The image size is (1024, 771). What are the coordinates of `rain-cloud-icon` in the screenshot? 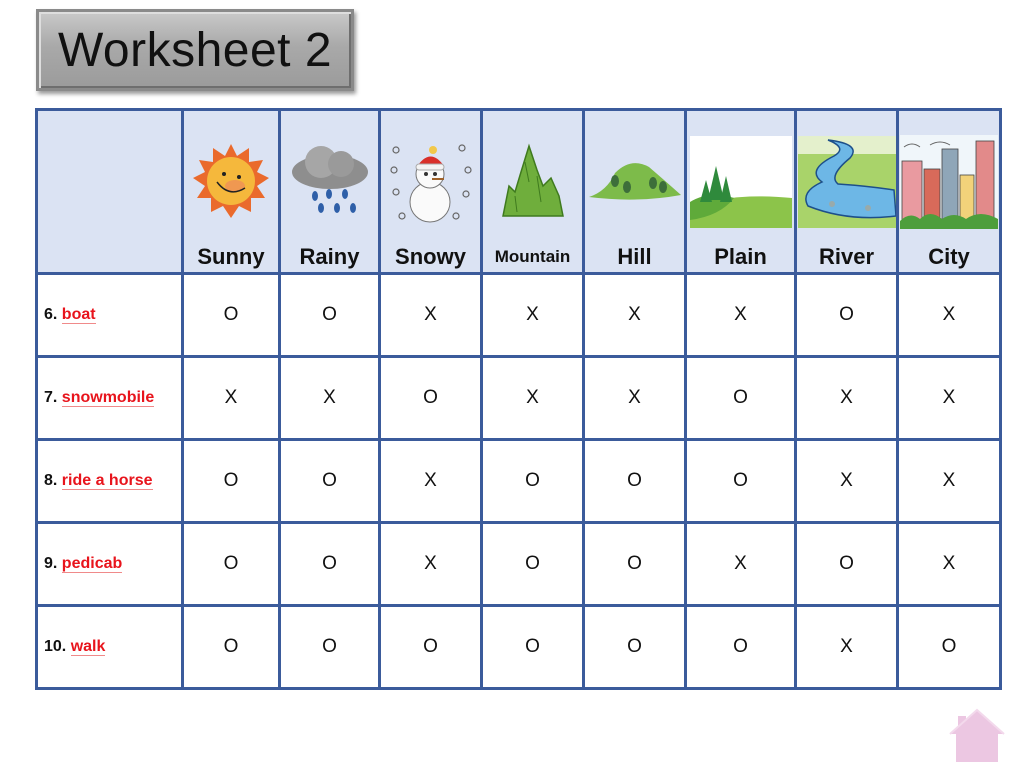 It's located at (329, 182).